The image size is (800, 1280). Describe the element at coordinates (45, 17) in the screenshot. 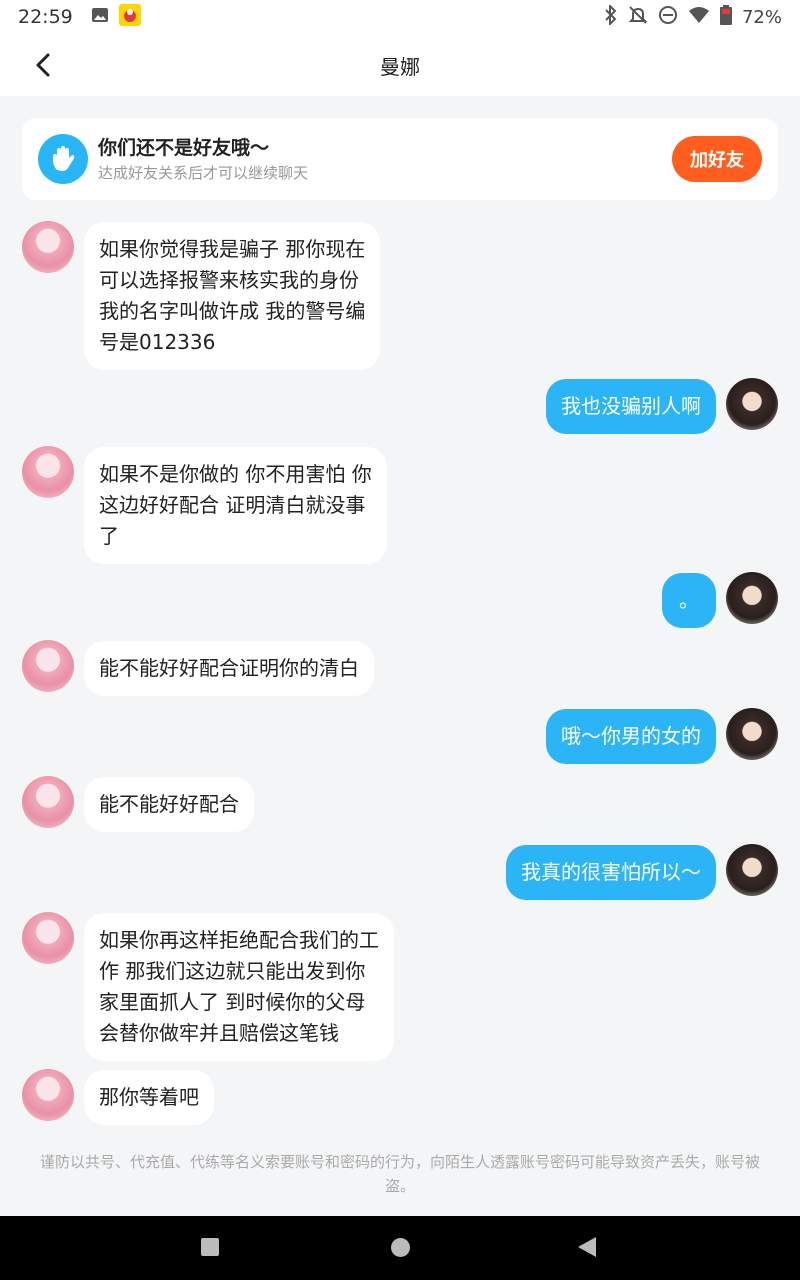

I see `status-time: 22:59` at that location.